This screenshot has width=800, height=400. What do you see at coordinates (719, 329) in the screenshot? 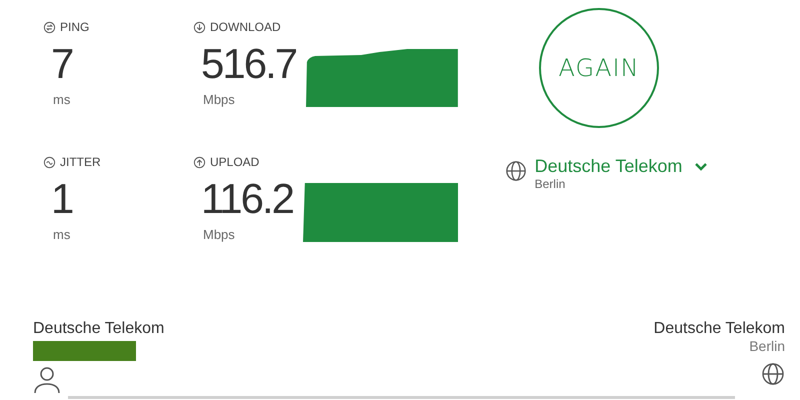
I see `server-provider: Deutsche Telekom` at bounding box center [719, 329].